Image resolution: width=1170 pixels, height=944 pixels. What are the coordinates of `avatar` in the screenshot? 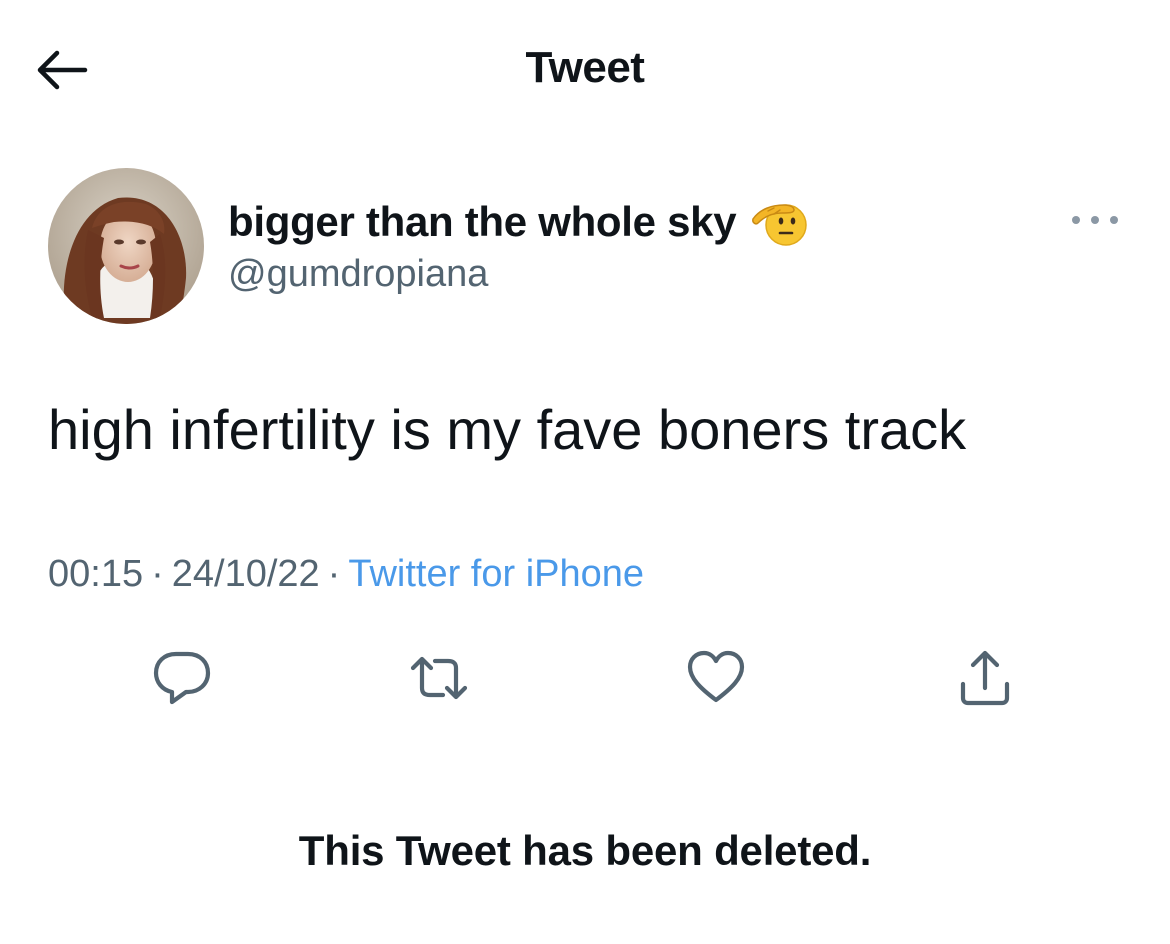 It's located at (126, 246).